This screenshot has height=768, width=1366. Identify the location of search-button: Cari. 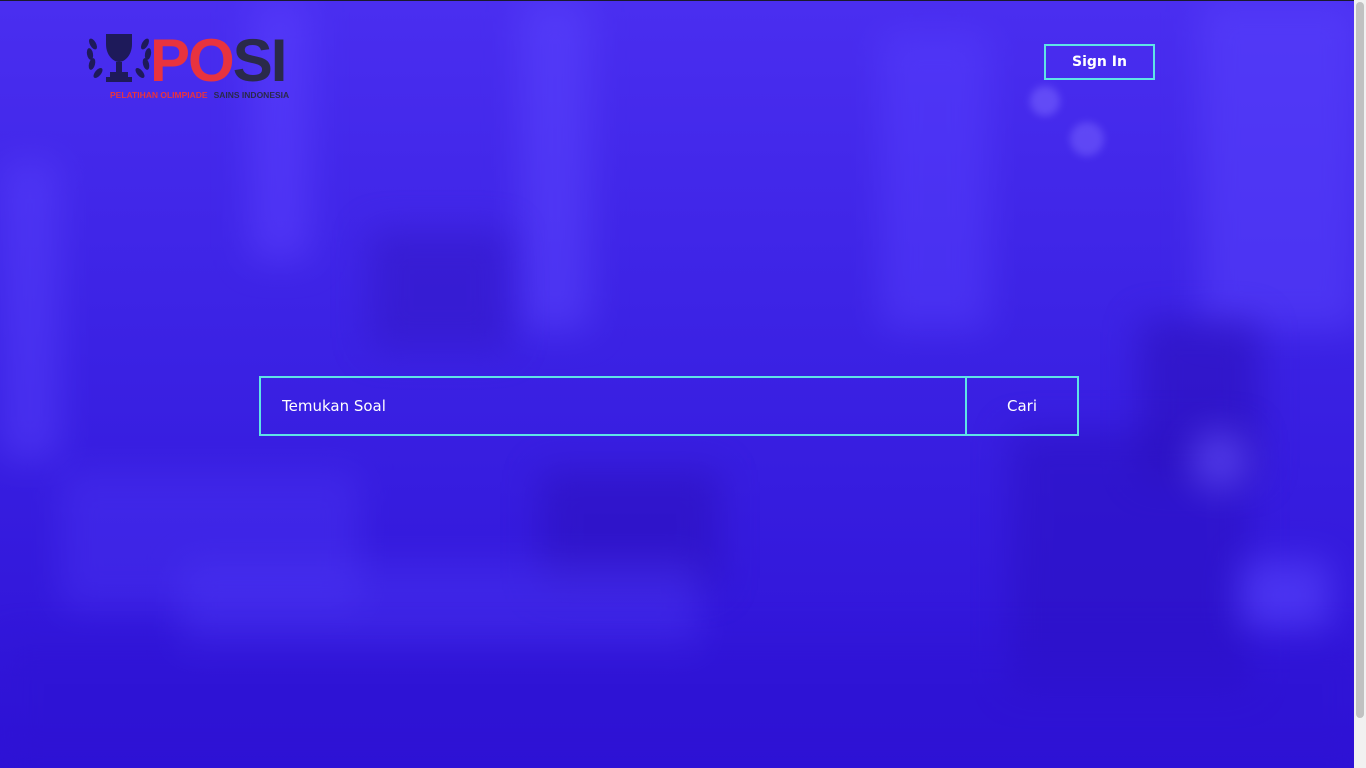
(1021, 406).